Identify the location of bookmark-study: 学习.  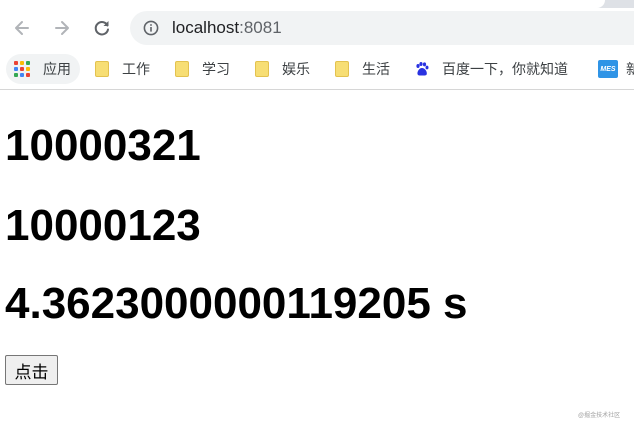
(202, 69).